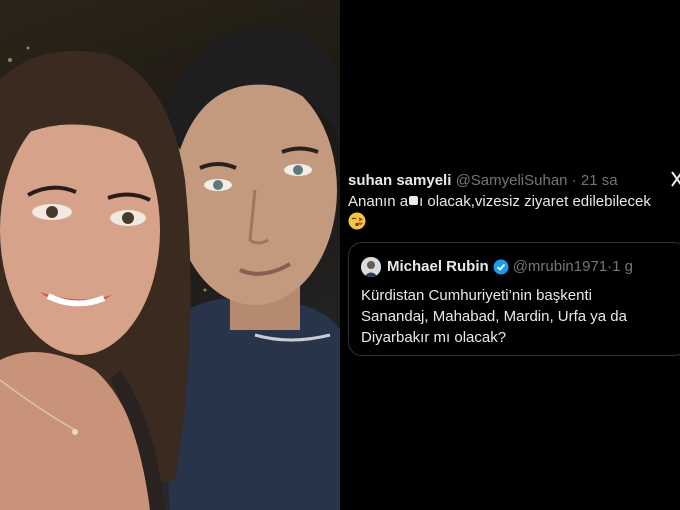 The height and width of the screenshot is (510, 680). Describe the element at coordinates (357, 221) in the screenshot. I see `kissing-face-emoji-icon` at that location.